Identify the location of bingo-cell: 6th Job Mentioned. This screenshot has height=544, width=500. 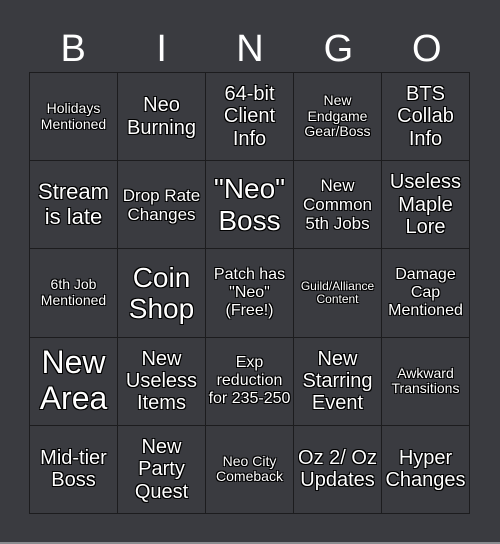
(74, 293).